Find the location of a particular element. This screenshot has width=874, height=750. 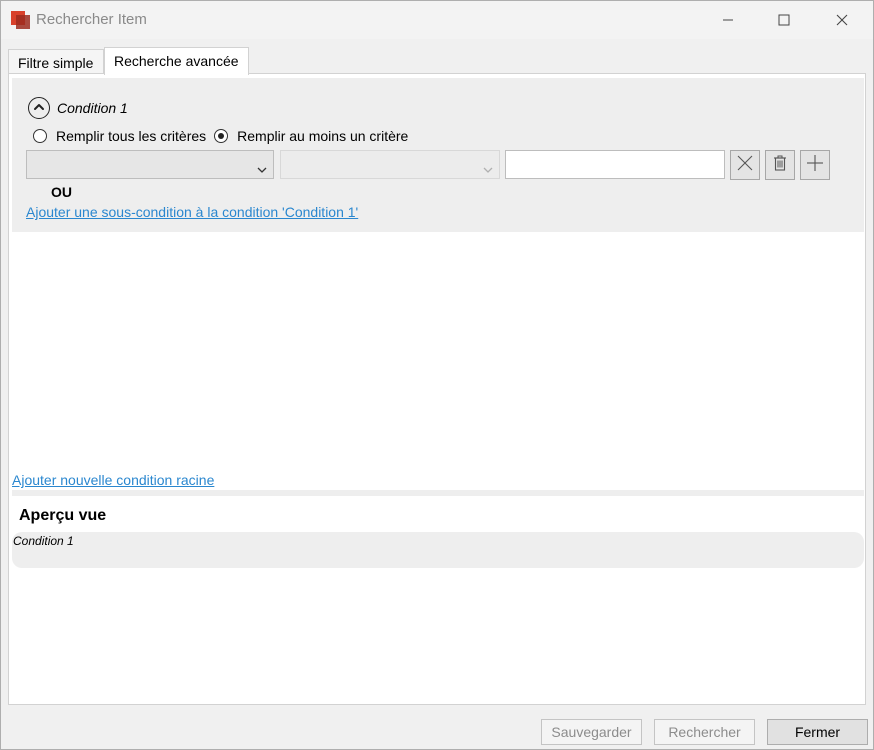

radio-any-criteria is located at coordinates (221, 136).